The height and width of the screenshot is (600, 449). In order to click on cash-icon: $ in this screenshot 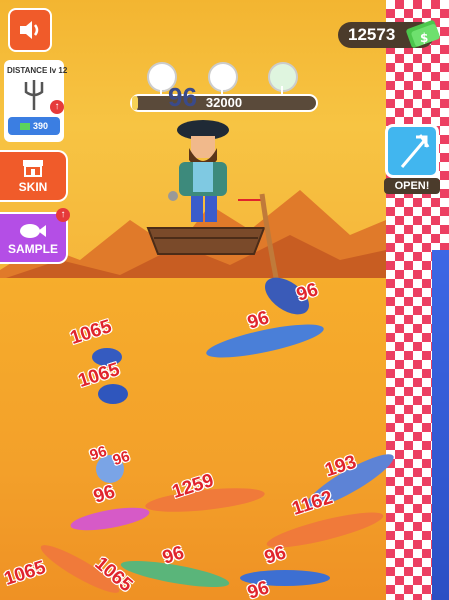, I will do `click(423, 34)`.